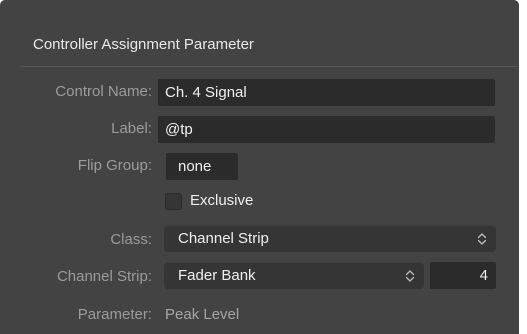  Describe the element at coordinates (103, 91) in the screenshot. I see `control-name-label: Control Name:` at that location.